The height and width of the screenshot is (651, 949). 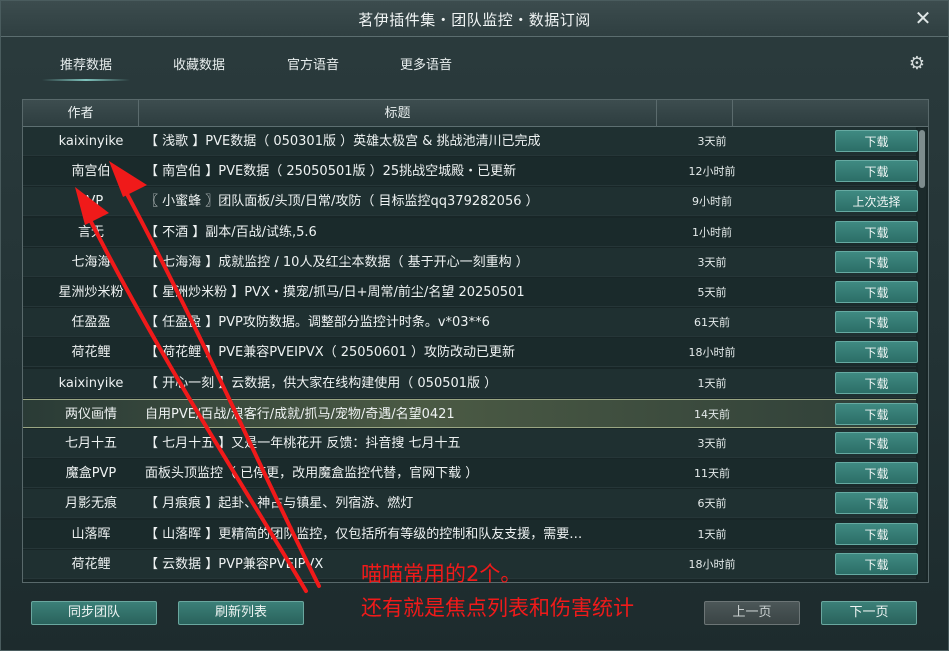 I want to click on table-header: 作者 标题, so click(x=475, y=113).